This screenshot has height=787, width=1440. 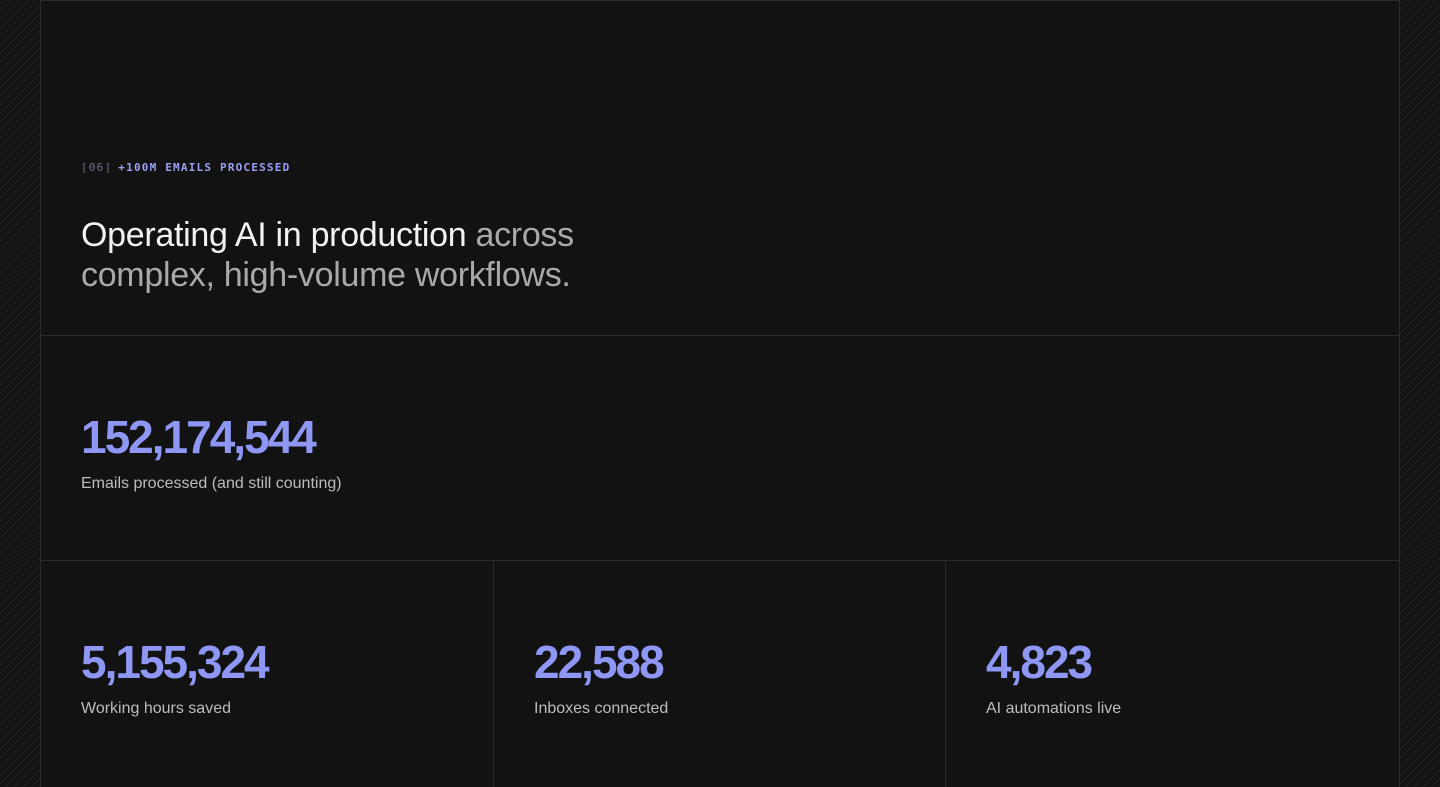 What do you see at coordinates (156, 708) in the screenshot?
I see `stat-label: Working hours saved` at bounding box center [156, 708].